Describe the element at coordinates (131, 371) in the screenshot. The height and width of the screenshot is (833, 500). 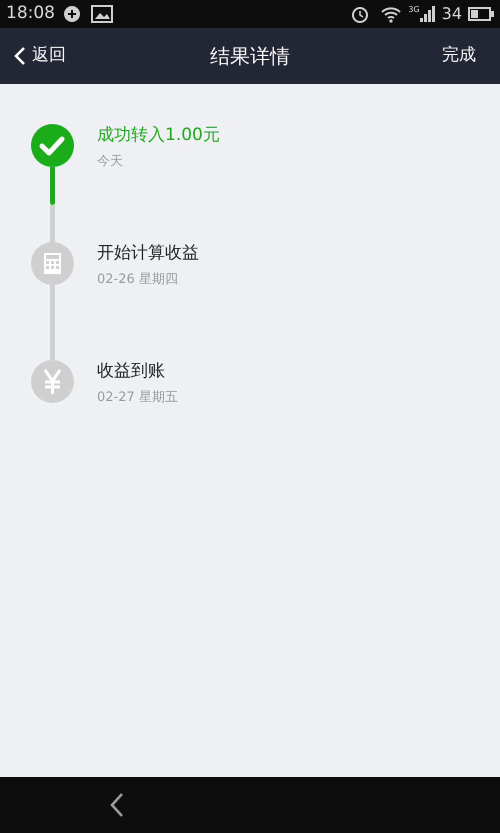
I see `step-title: 收益到账` at that location.